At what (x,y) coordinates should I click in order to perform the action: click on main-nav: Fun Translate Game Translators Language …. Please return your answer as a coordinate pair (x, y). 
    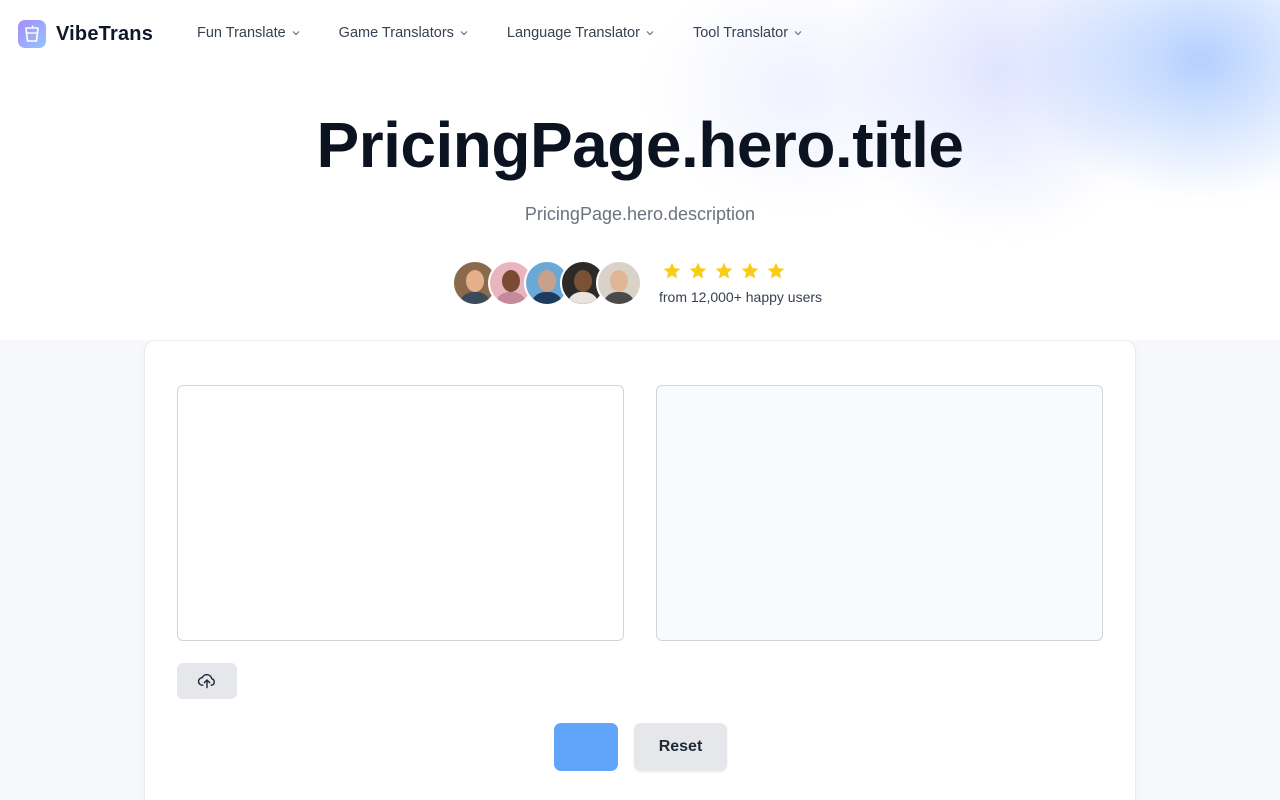
    Looking at the image, I should click on (519, 33).